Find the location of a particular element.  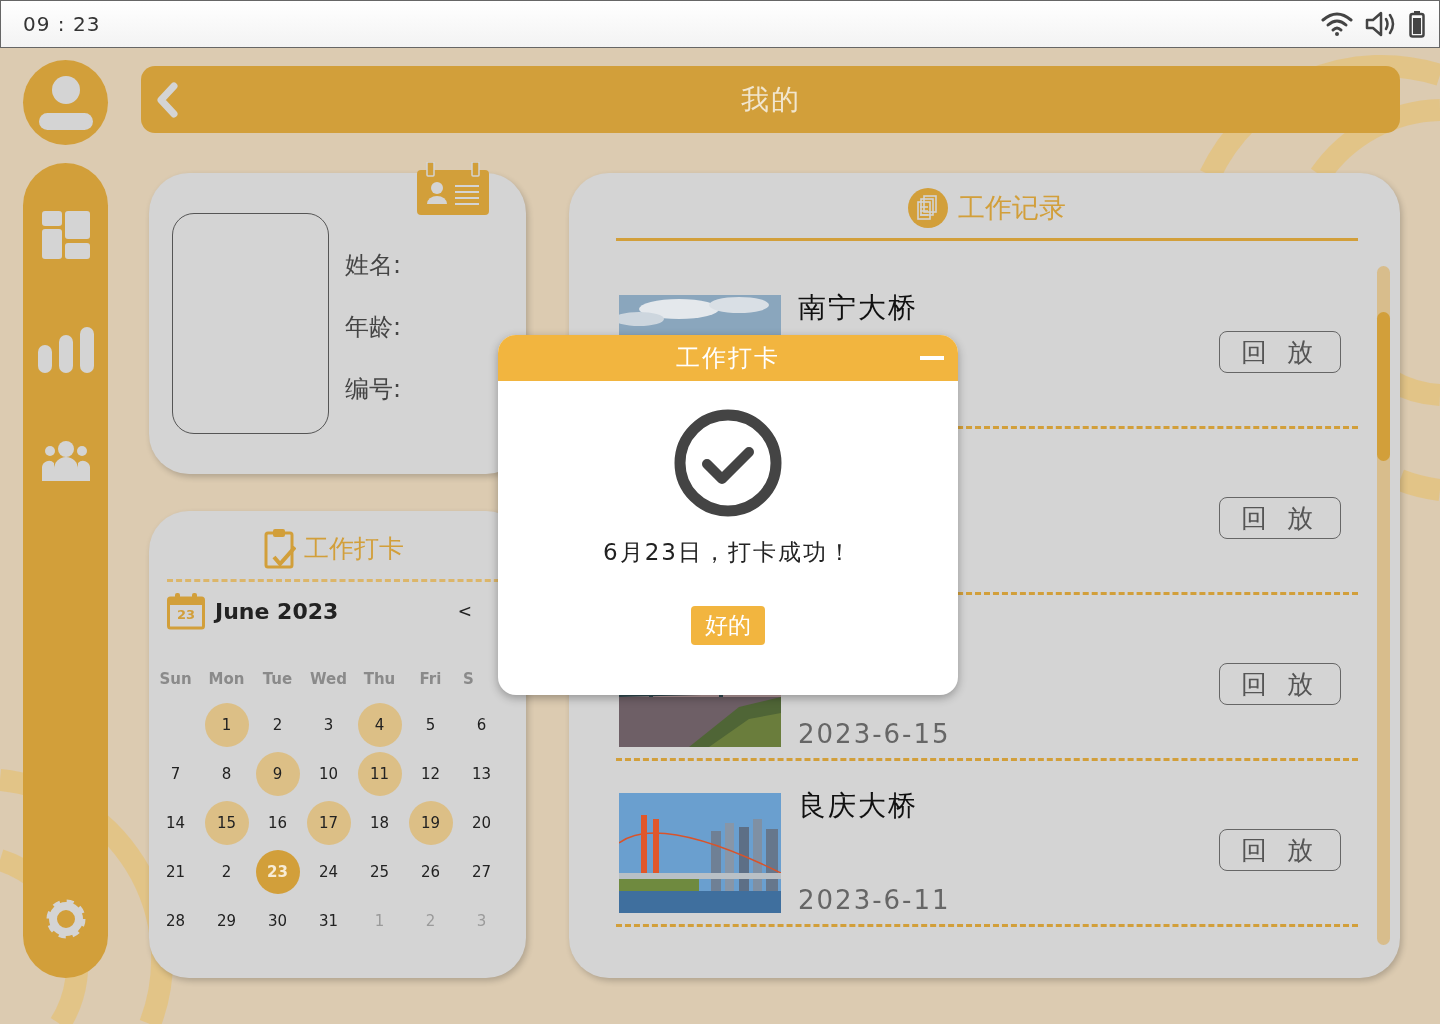

calendar-day: 13 is located at coordinates (481, 774).